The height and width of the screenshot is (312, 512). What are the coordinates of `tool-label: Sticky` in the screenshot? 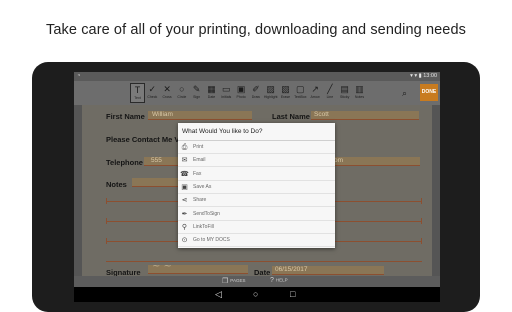 It's located at (345, 97).